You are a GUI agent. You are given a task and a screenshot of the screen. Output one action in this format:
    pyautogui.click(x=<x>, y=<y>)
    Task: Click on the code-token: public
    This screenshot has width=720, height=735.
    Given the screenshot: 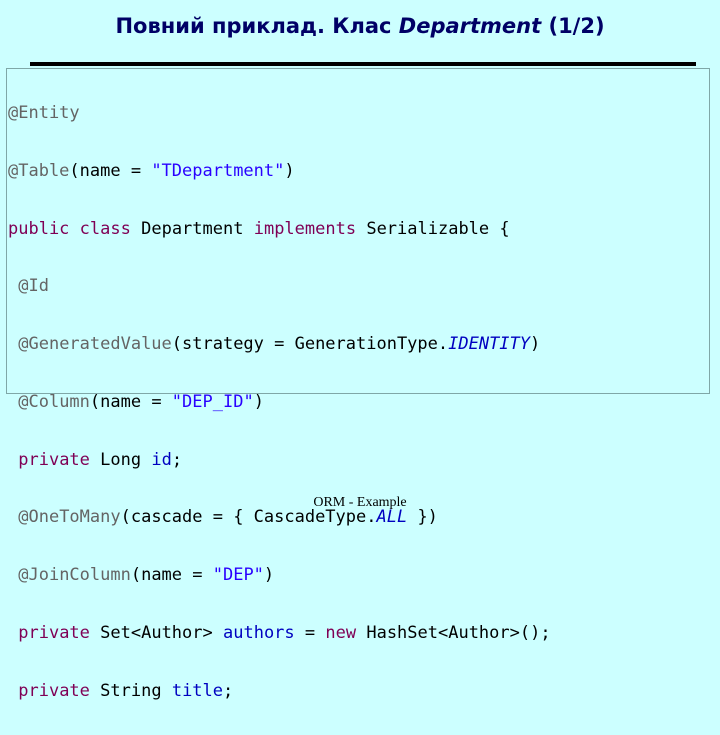 What is the action you would take?
    pyautogui.click(x=39, y=228)
    